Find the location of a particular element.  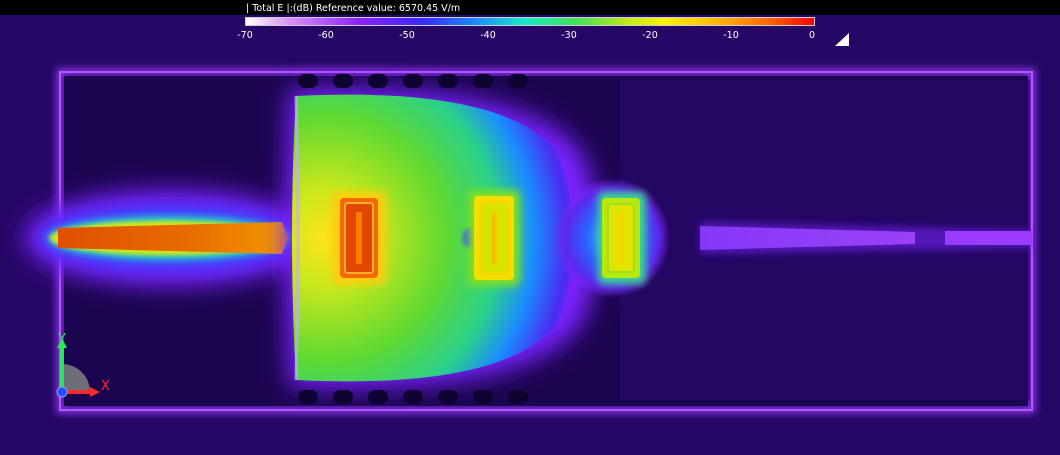

axes-triad-icon: Y X is located at coordinates (83, 367).